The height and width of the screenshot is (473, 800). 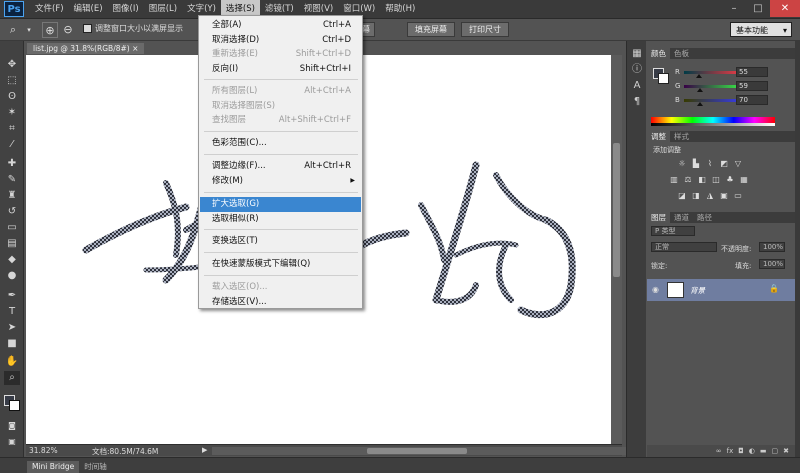 What do you see at coordinates (713, 121) in the screenshot?
I see `color-spectrum-ramp` at bounding box center [713, 121].